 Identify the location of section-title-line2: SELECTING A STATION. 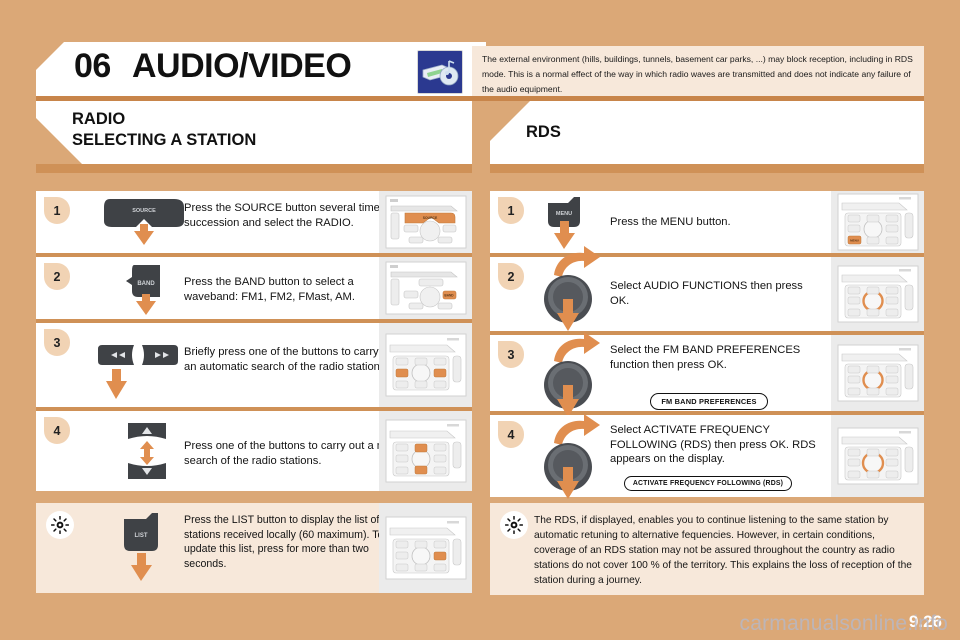
(164, 140).